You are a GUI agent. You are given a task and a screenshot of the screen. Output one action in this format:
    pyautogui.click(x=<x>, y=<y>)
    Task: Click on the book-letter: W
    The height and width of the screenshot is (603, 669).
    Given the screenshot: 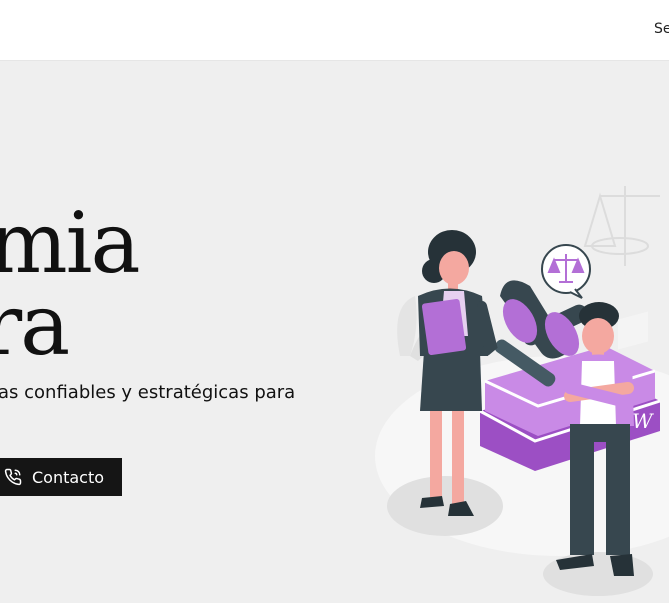 What is the action you would take?
    pyautogui.click(x=643, y=421)
    